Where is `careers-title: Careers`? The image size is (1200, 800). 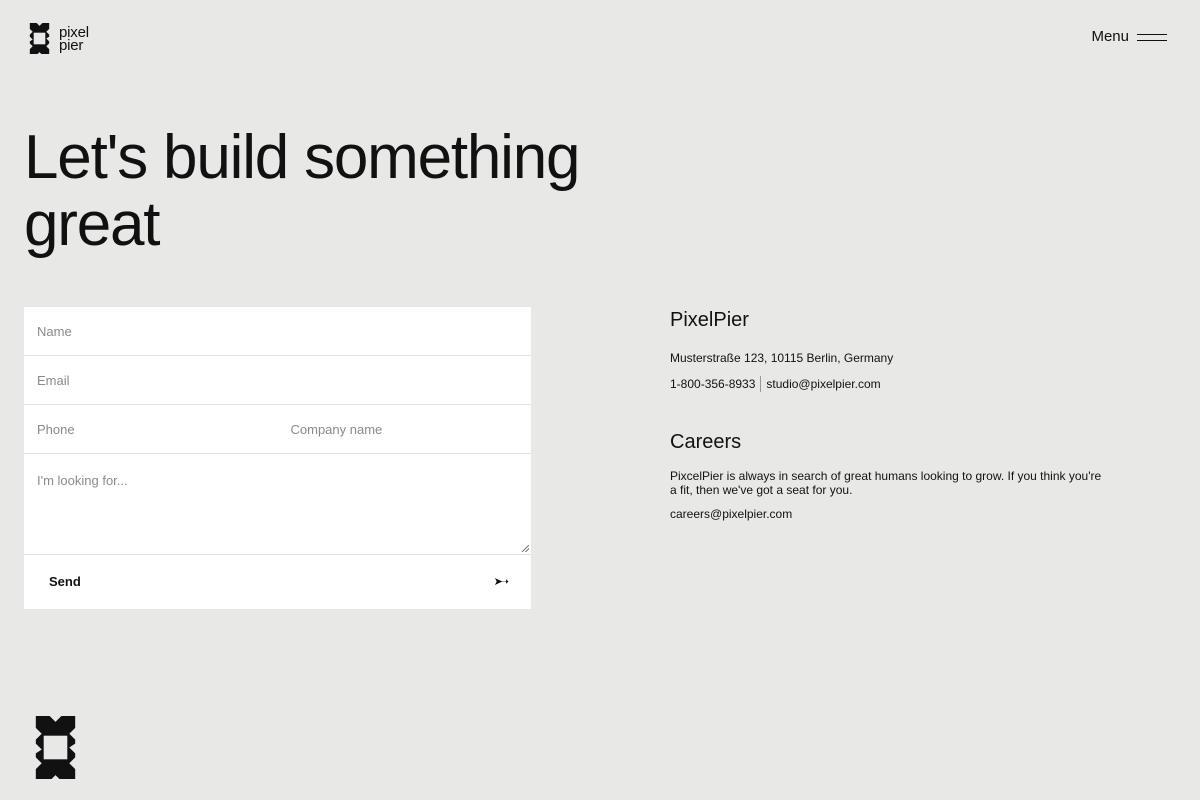 careers-title: Careers is located at coordinates (706, 442).